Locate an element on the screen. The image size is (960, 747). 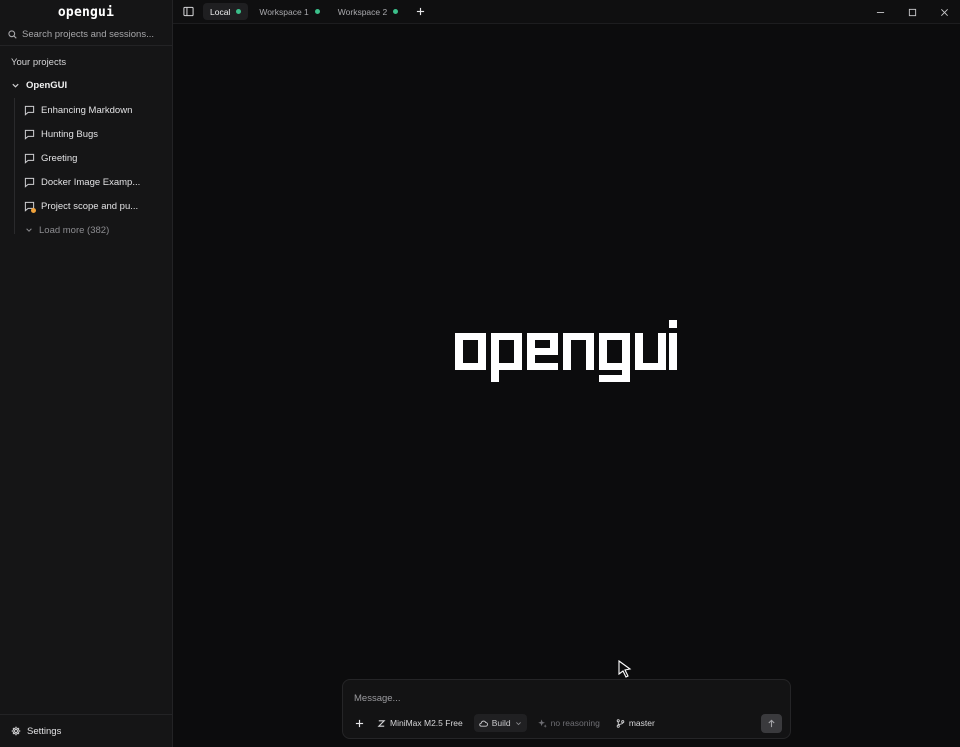
maximize-icon is located at coordinates (912, 12).